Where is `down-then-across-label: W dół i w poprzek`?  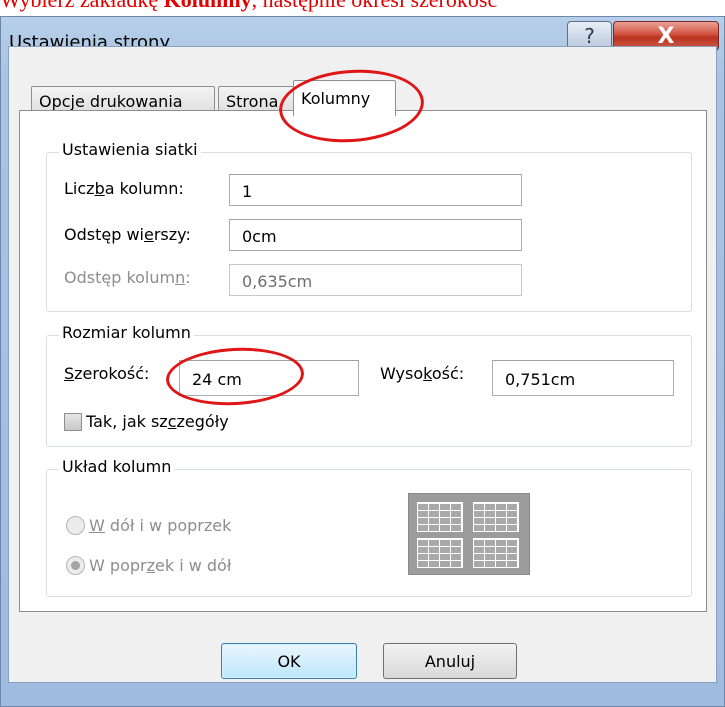
down-then-across-label: W dół i w poprzek is located at coordinates (160, 525).